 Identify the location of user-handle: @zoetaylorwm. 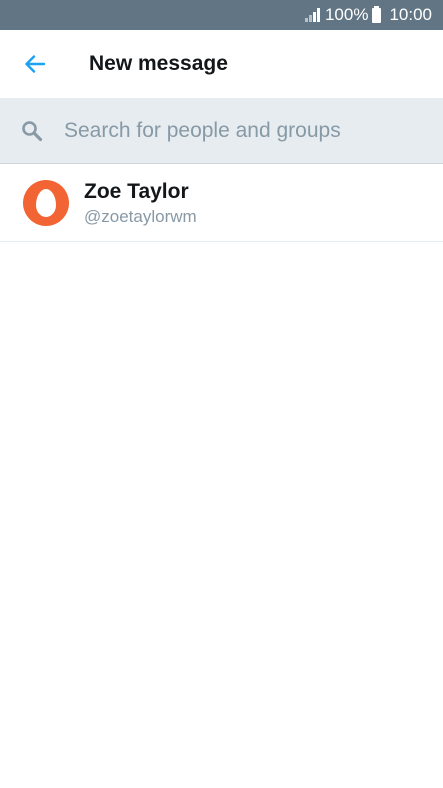
(140, 216).